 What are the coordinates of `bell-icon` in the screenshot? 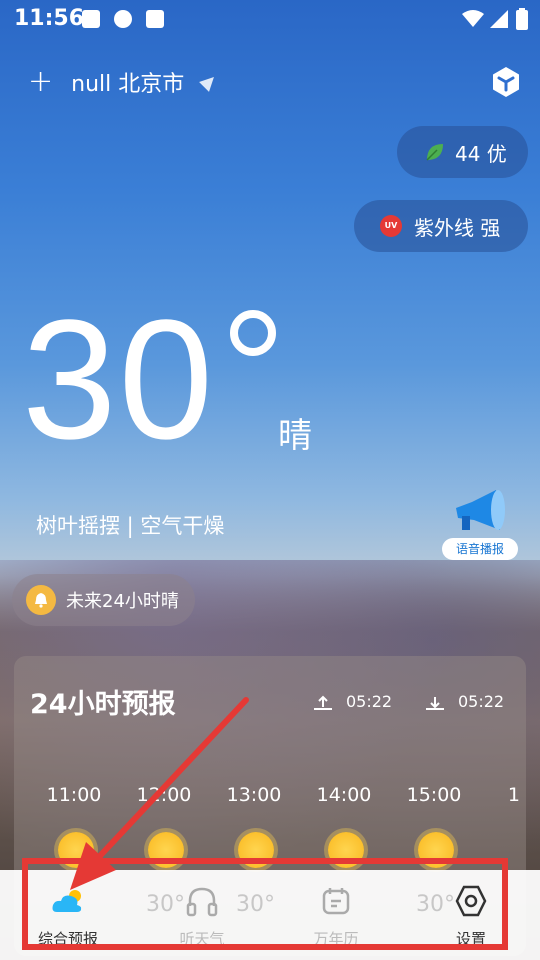 It's located at (41, 600).